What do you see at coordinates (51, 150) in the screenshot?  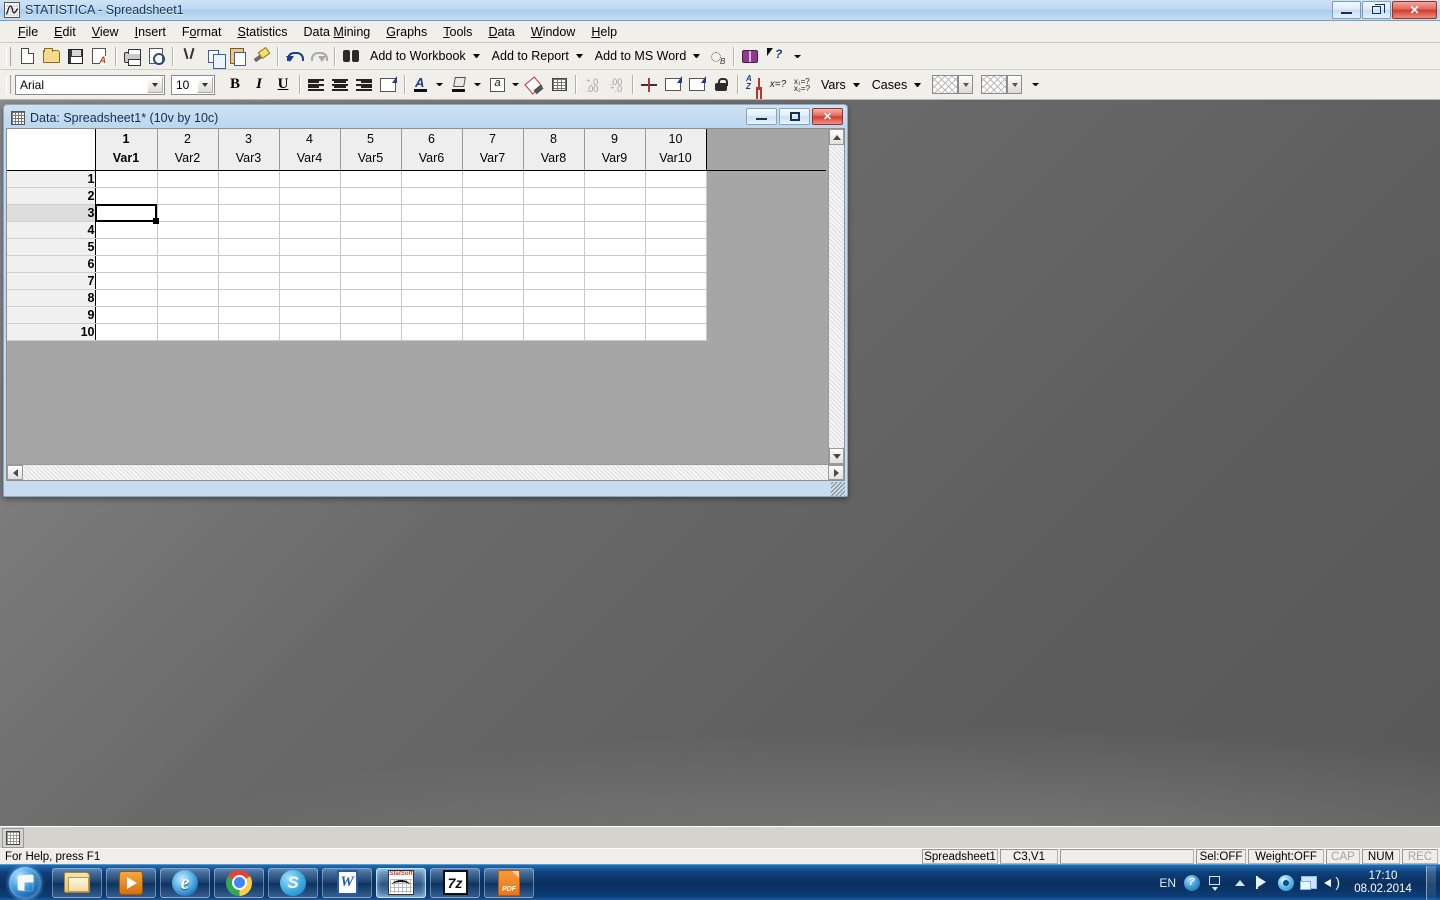 I see `grid-corner` at bounding box center [51, 150].